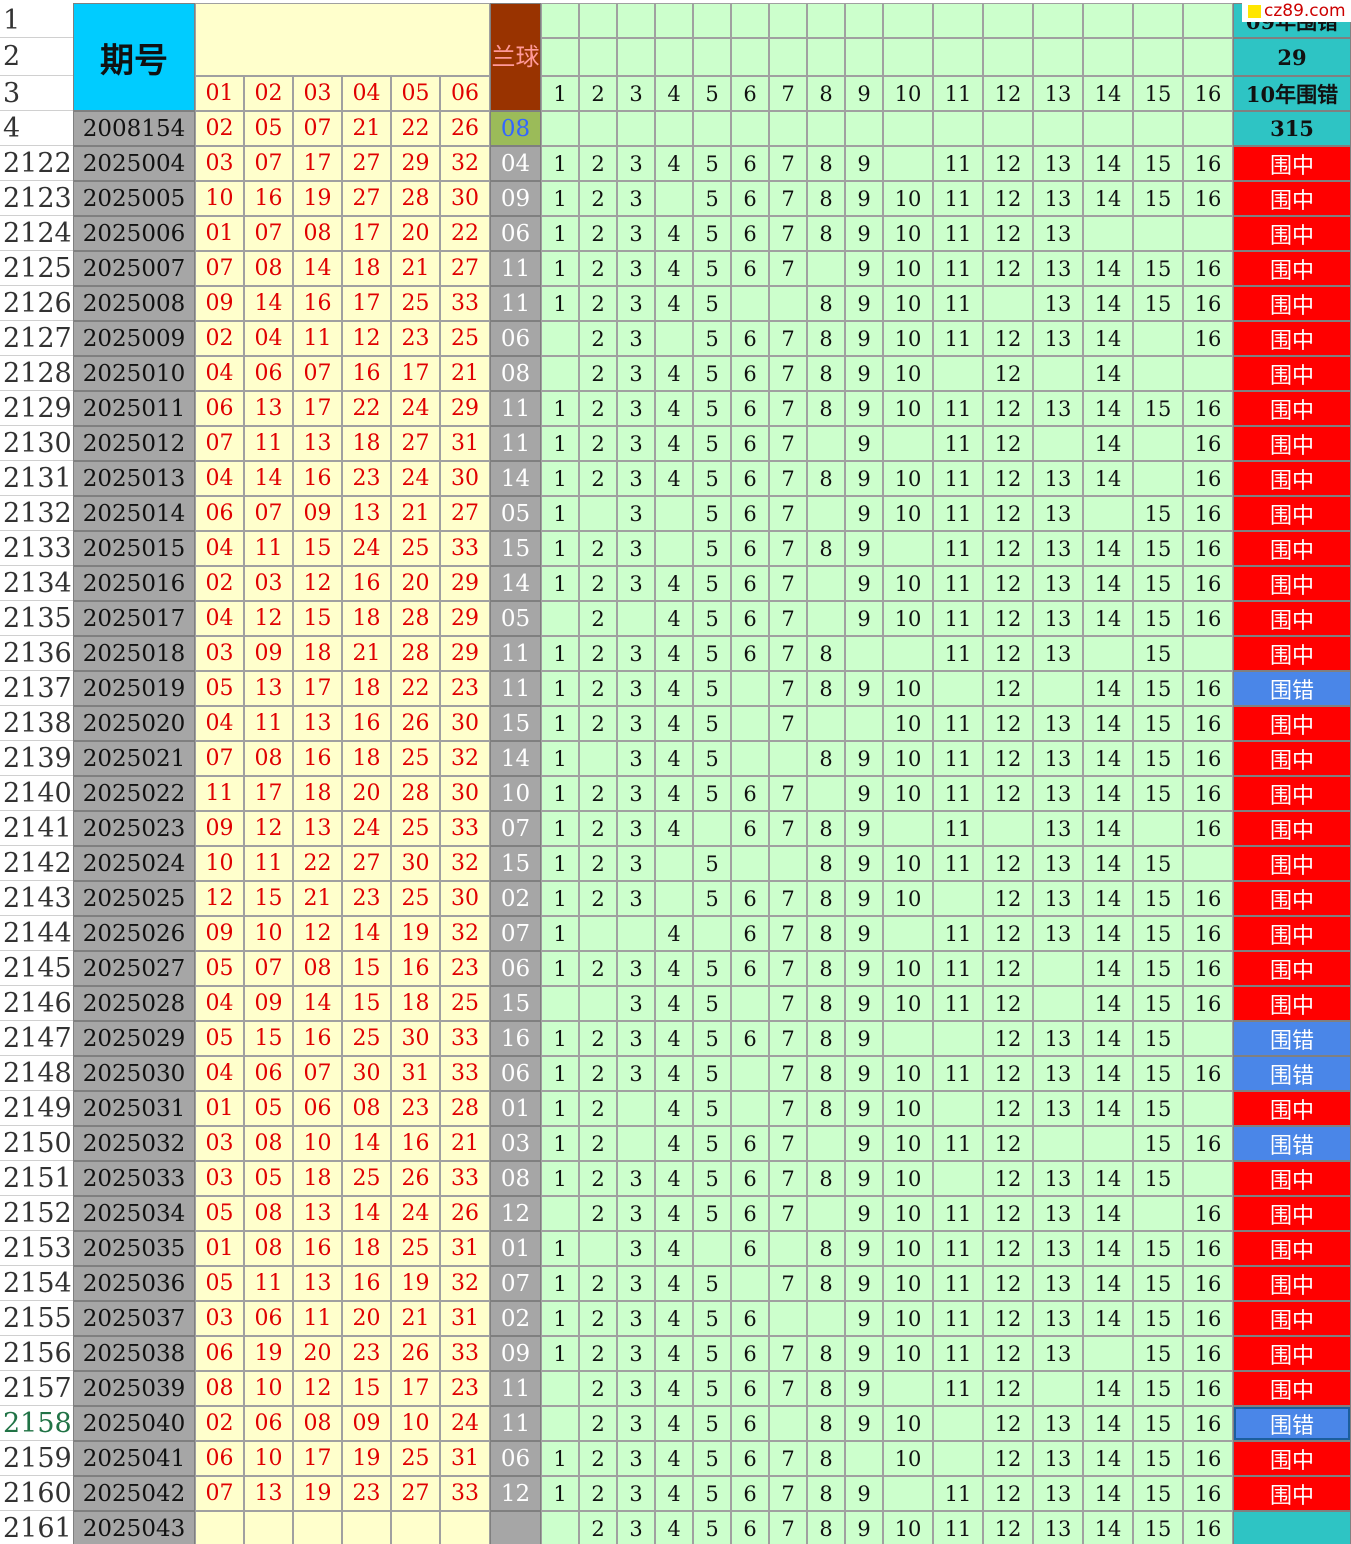 The height and width of the screenshot is (1544, 1351). Describe the element at coordinates (1292, 1527) in the screenshot. I see `result-cell` at that location.